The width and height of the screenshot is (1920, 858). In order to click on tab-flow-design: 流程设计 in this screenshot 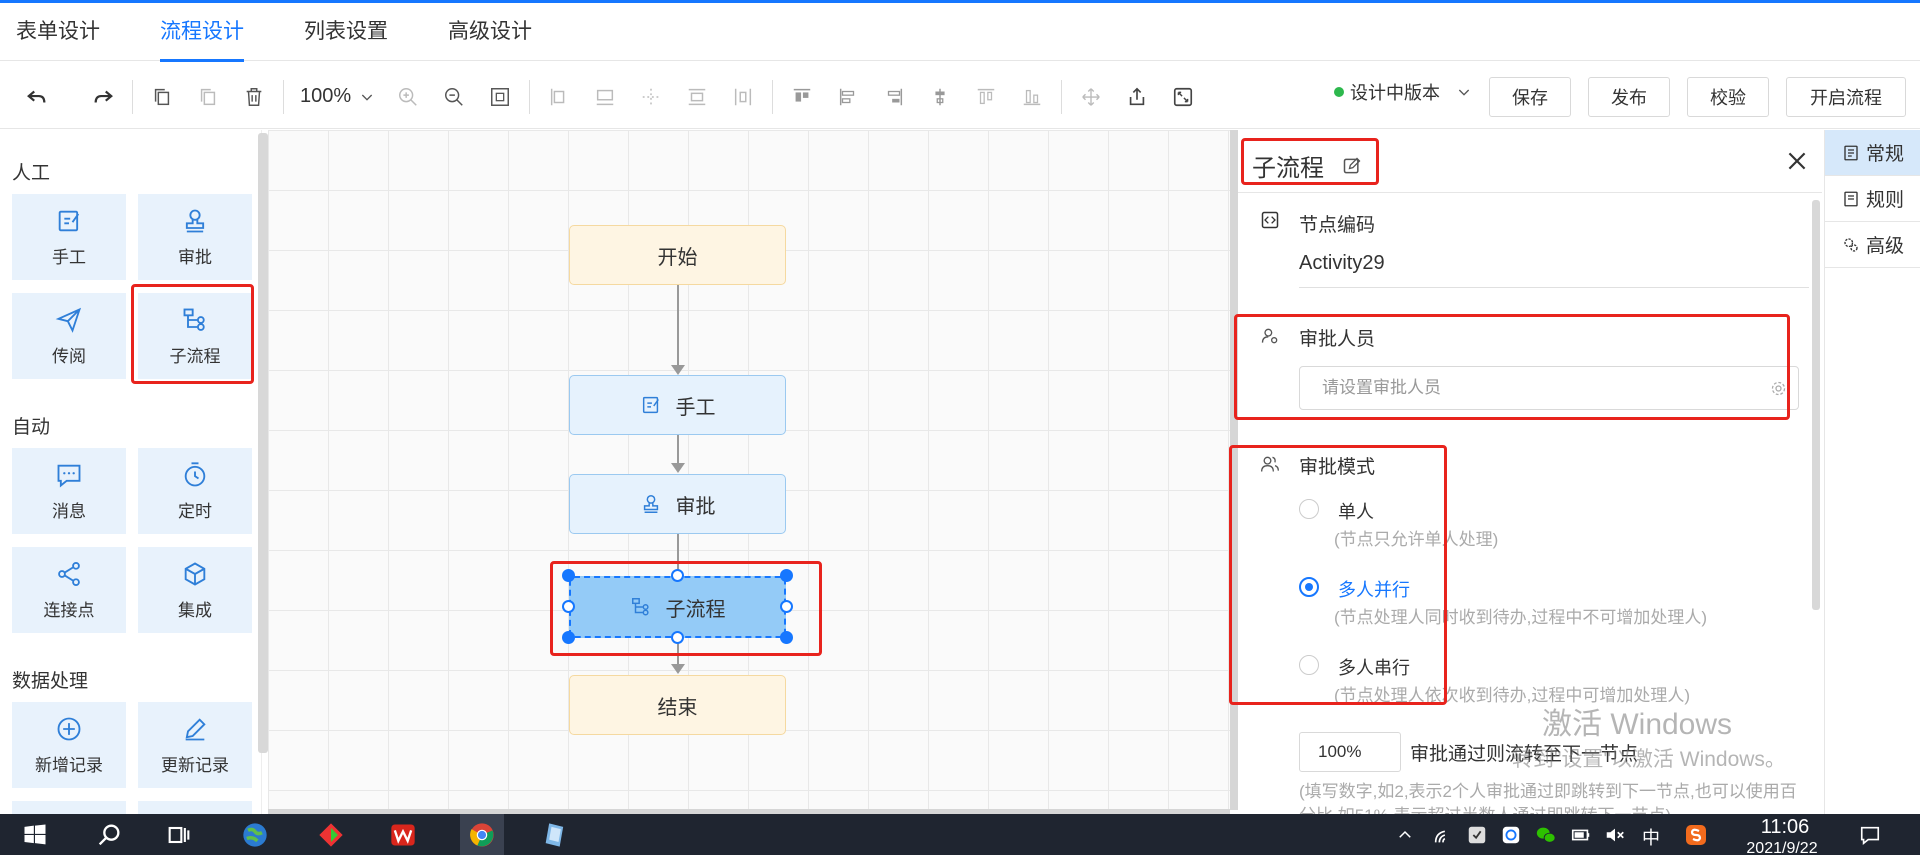, I will do `click(202, 32)`.